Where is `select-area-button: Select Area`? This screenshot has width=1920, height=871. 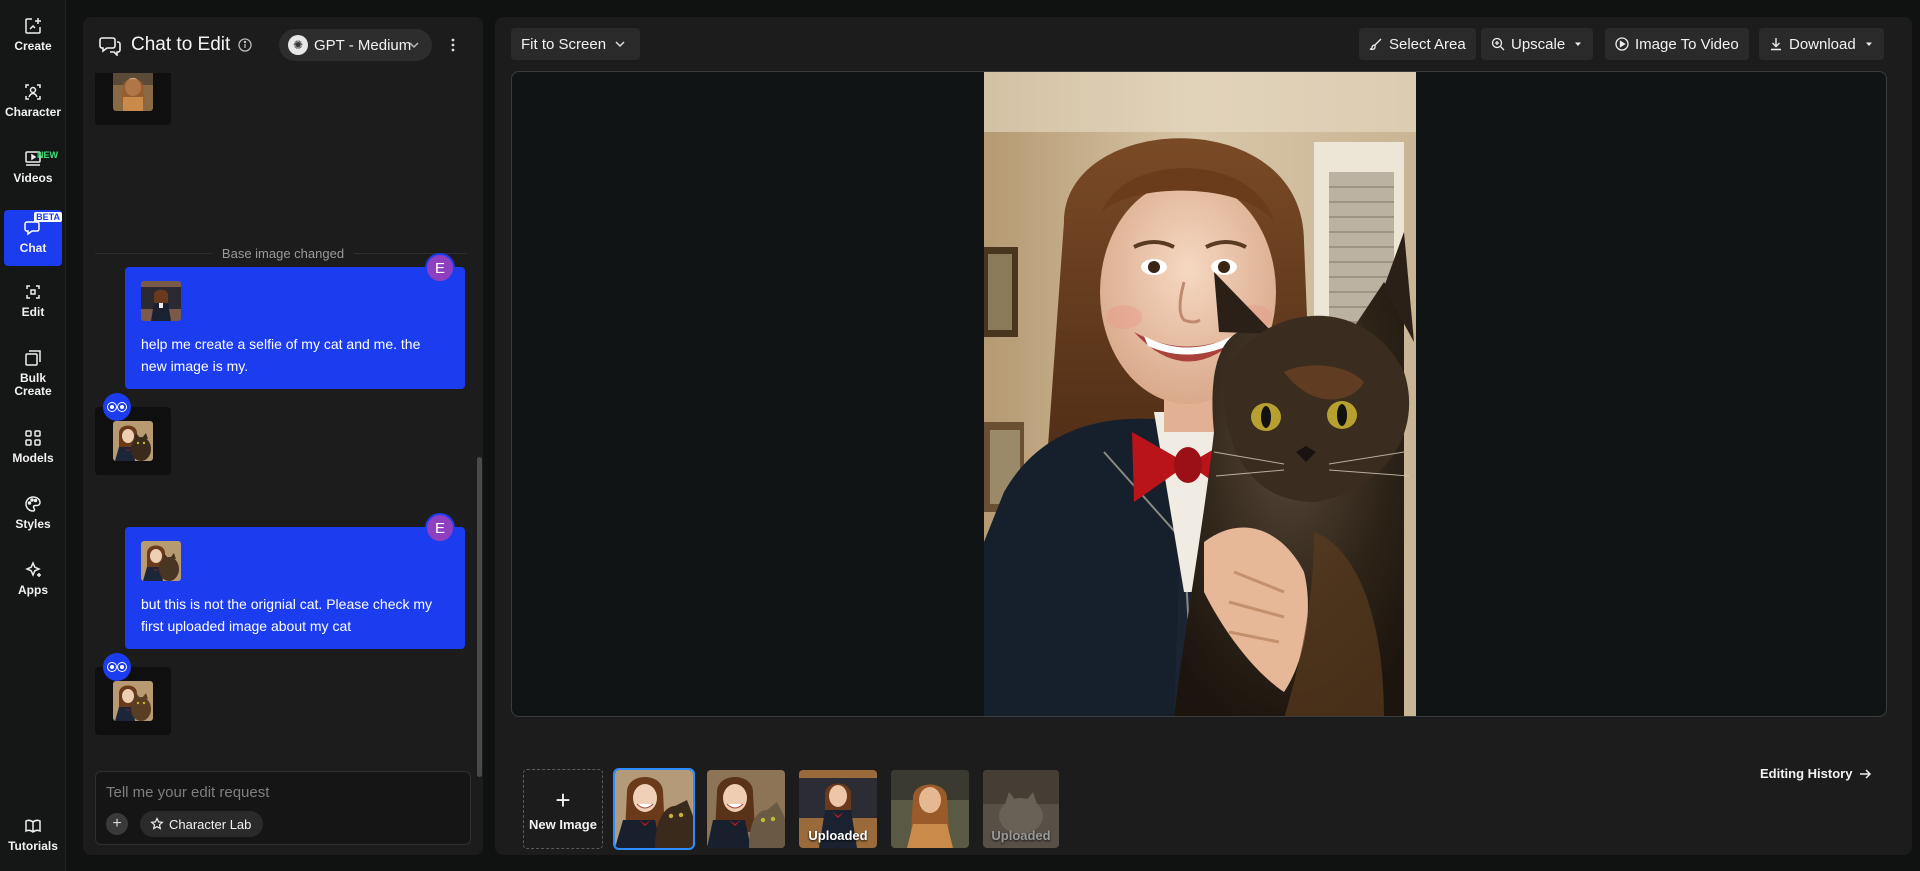 select-area-button: Select Area is located at coordinates (1417, 44).